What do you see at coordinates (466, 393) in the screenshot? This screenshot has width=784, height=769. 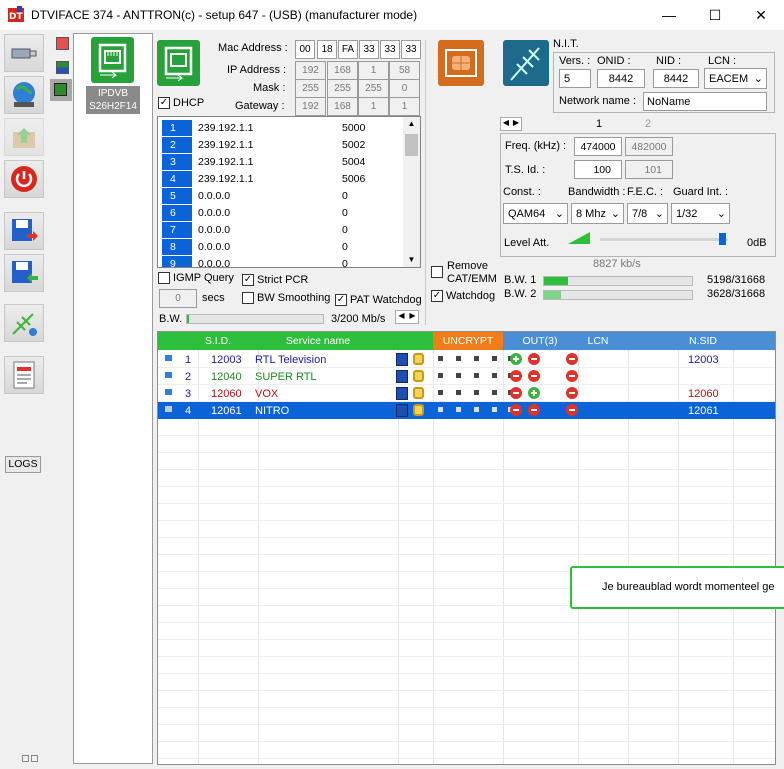 I see `service-row: 3 12060 VOX 12060` at bounding box center [466, 393].